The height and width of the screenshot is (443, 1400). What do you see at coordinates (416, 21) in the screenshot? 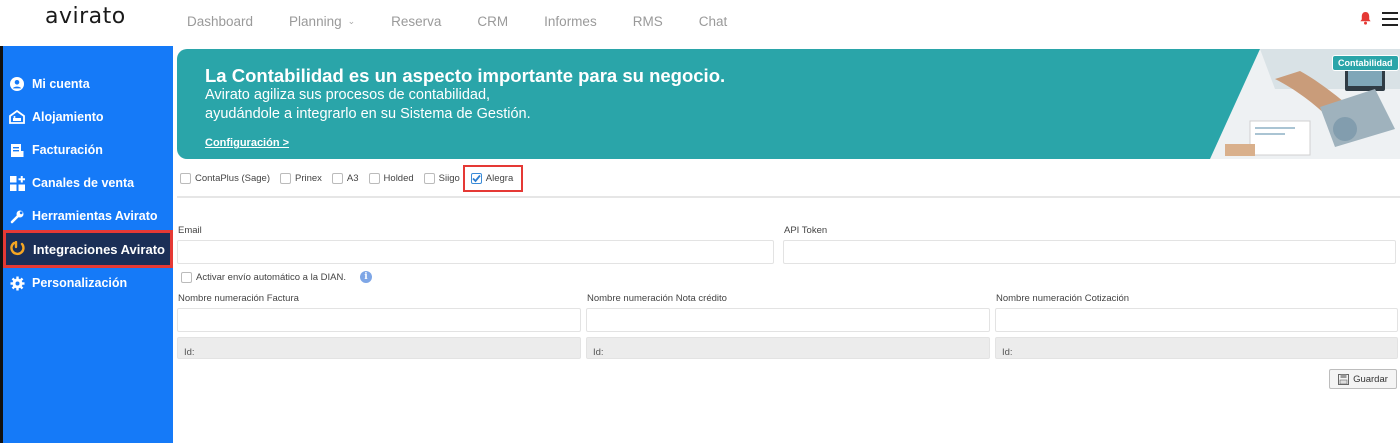
I see `nav-reserva: Reserva` at bounding box center [416, 21].